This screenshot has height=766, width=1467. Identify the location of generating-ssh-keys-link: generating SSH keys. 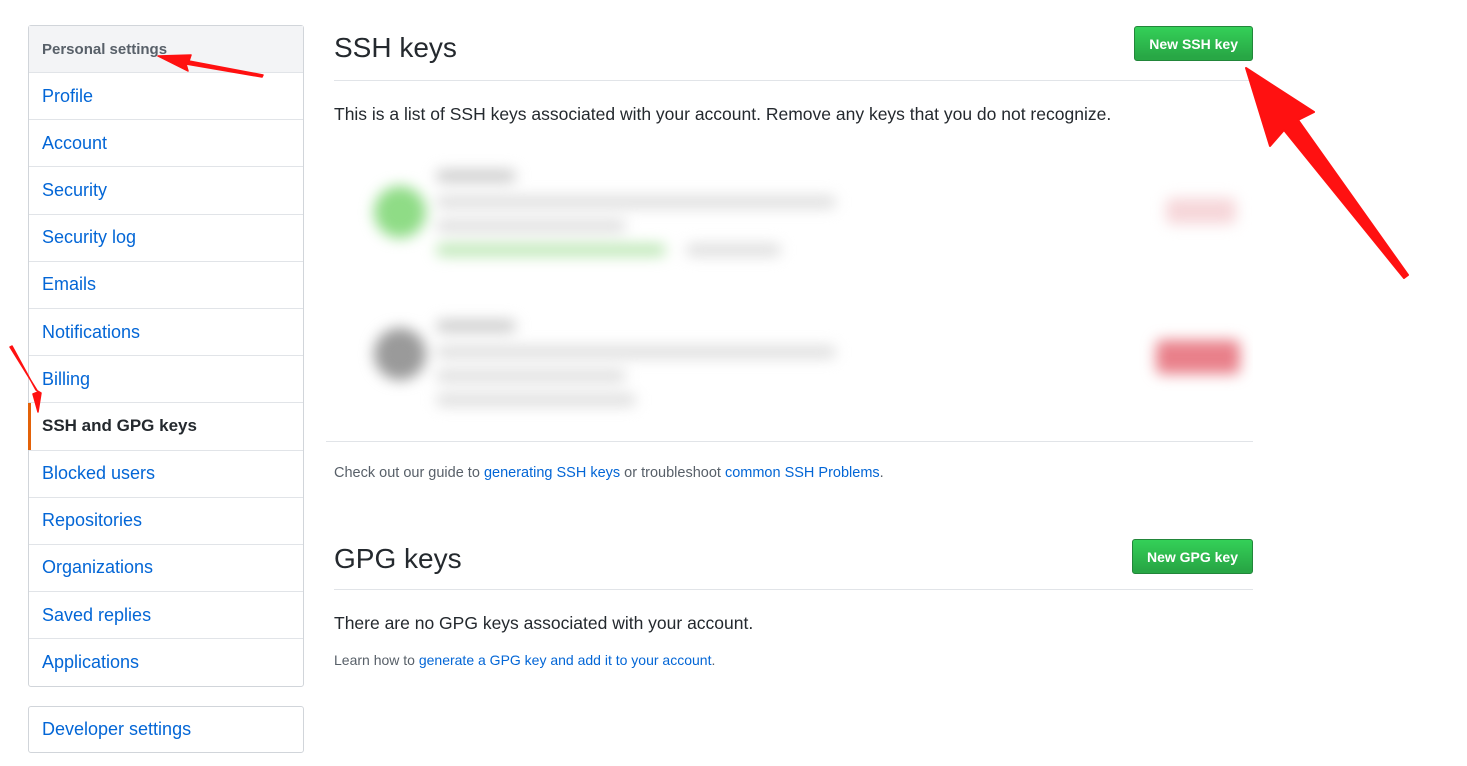
(552, 473).